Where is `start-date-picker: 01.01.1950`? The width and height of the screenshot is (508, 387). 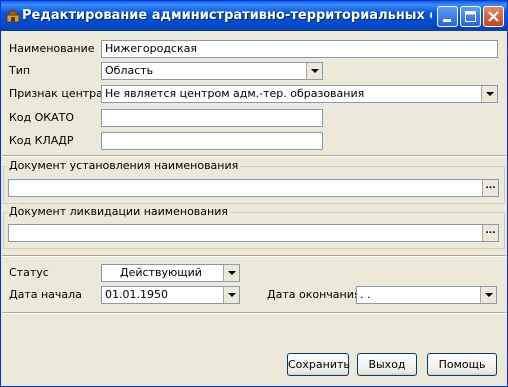 start-date-picker: 01.01.1950 is located at coordinates (170, 295).